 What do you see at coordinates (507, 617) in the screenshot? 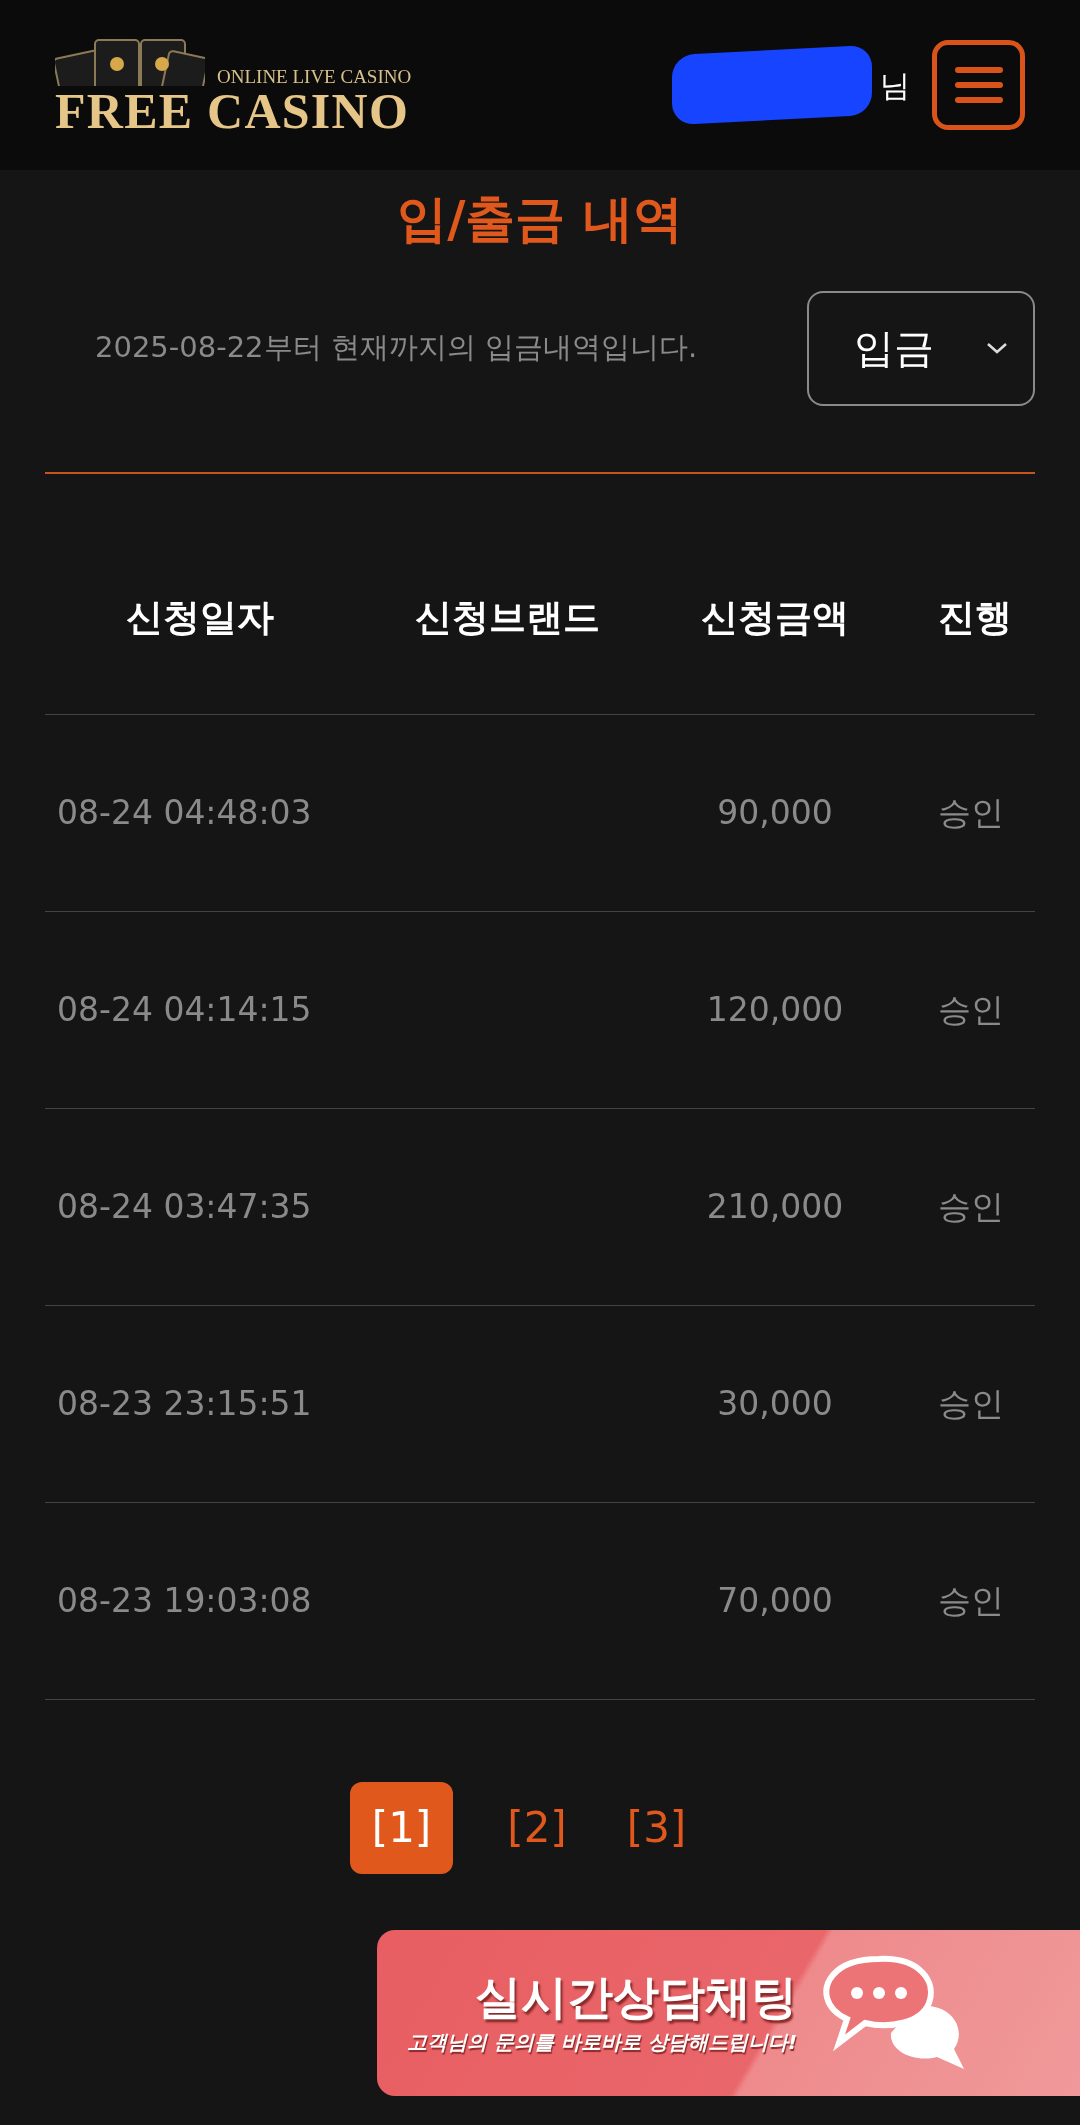
I see `column-header: 신청브랜드` at bounding box center [507, 617].